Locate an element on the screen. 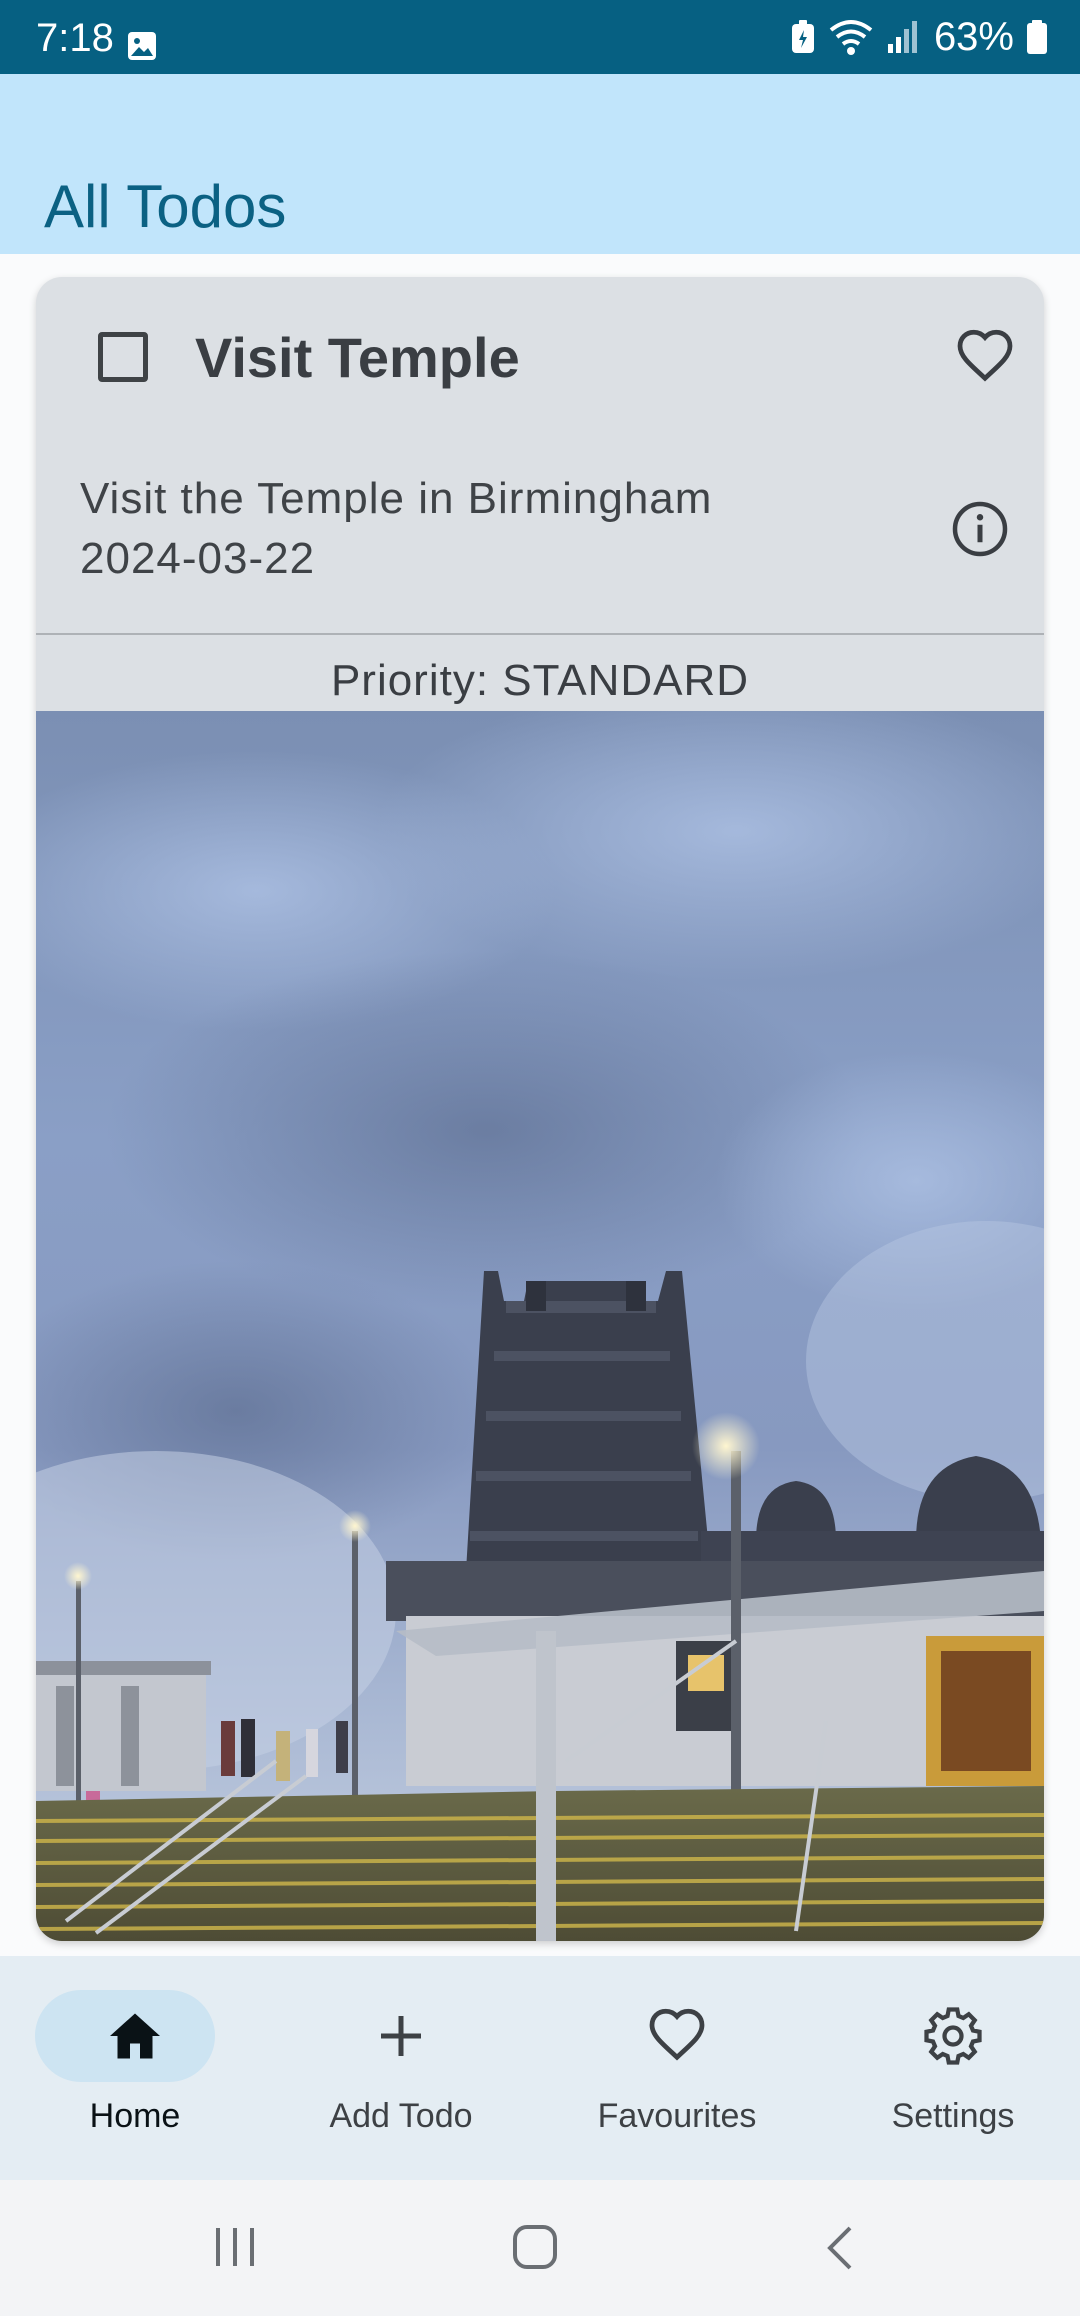 This screenshot has width=1080, height=2316. battery-saver-icon is located at coordinates (802, 36).